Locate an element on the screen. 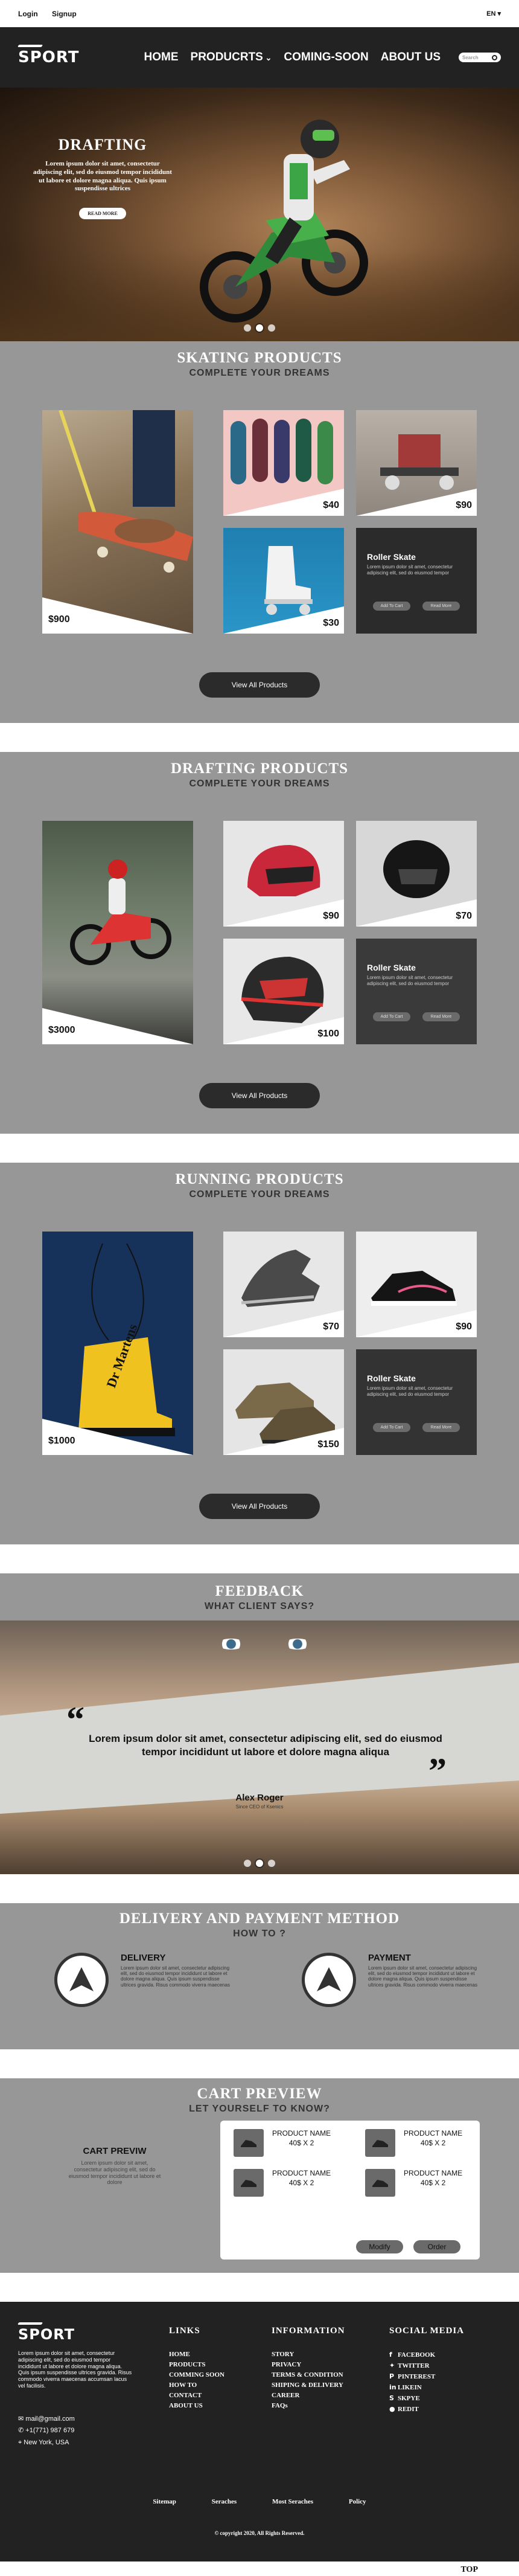 This screenshot has height=2576, width=519. footer-link: CONTACT is located at coordinates (196, 2396).